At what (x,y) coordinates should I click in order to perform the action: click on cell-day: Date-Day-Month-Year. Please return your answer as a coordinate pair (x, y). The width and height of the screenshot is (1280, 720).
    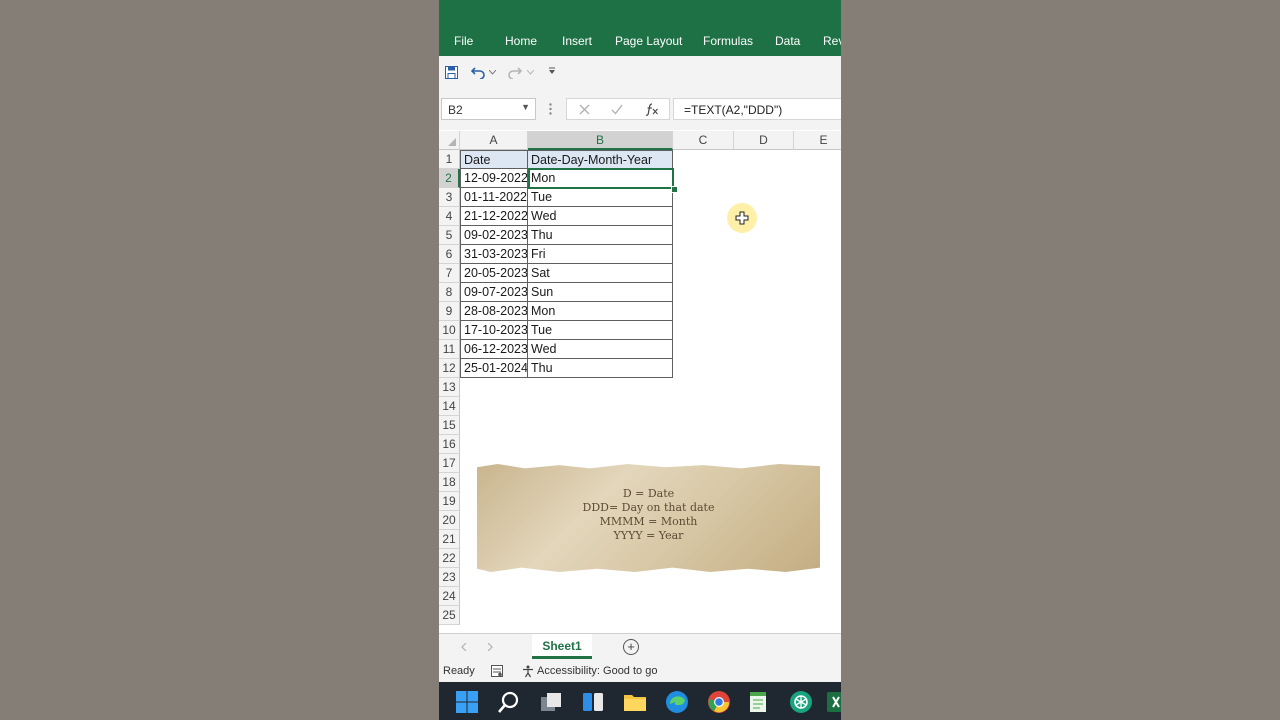
    Looking at the image, I should click on (600, 159).